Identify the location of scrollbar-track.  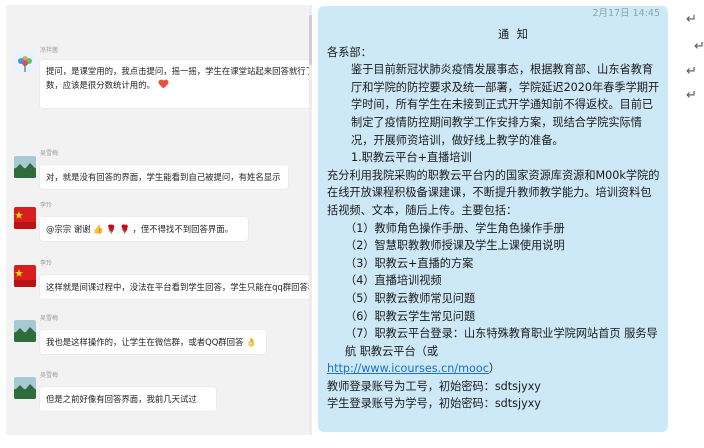
(310, 220).